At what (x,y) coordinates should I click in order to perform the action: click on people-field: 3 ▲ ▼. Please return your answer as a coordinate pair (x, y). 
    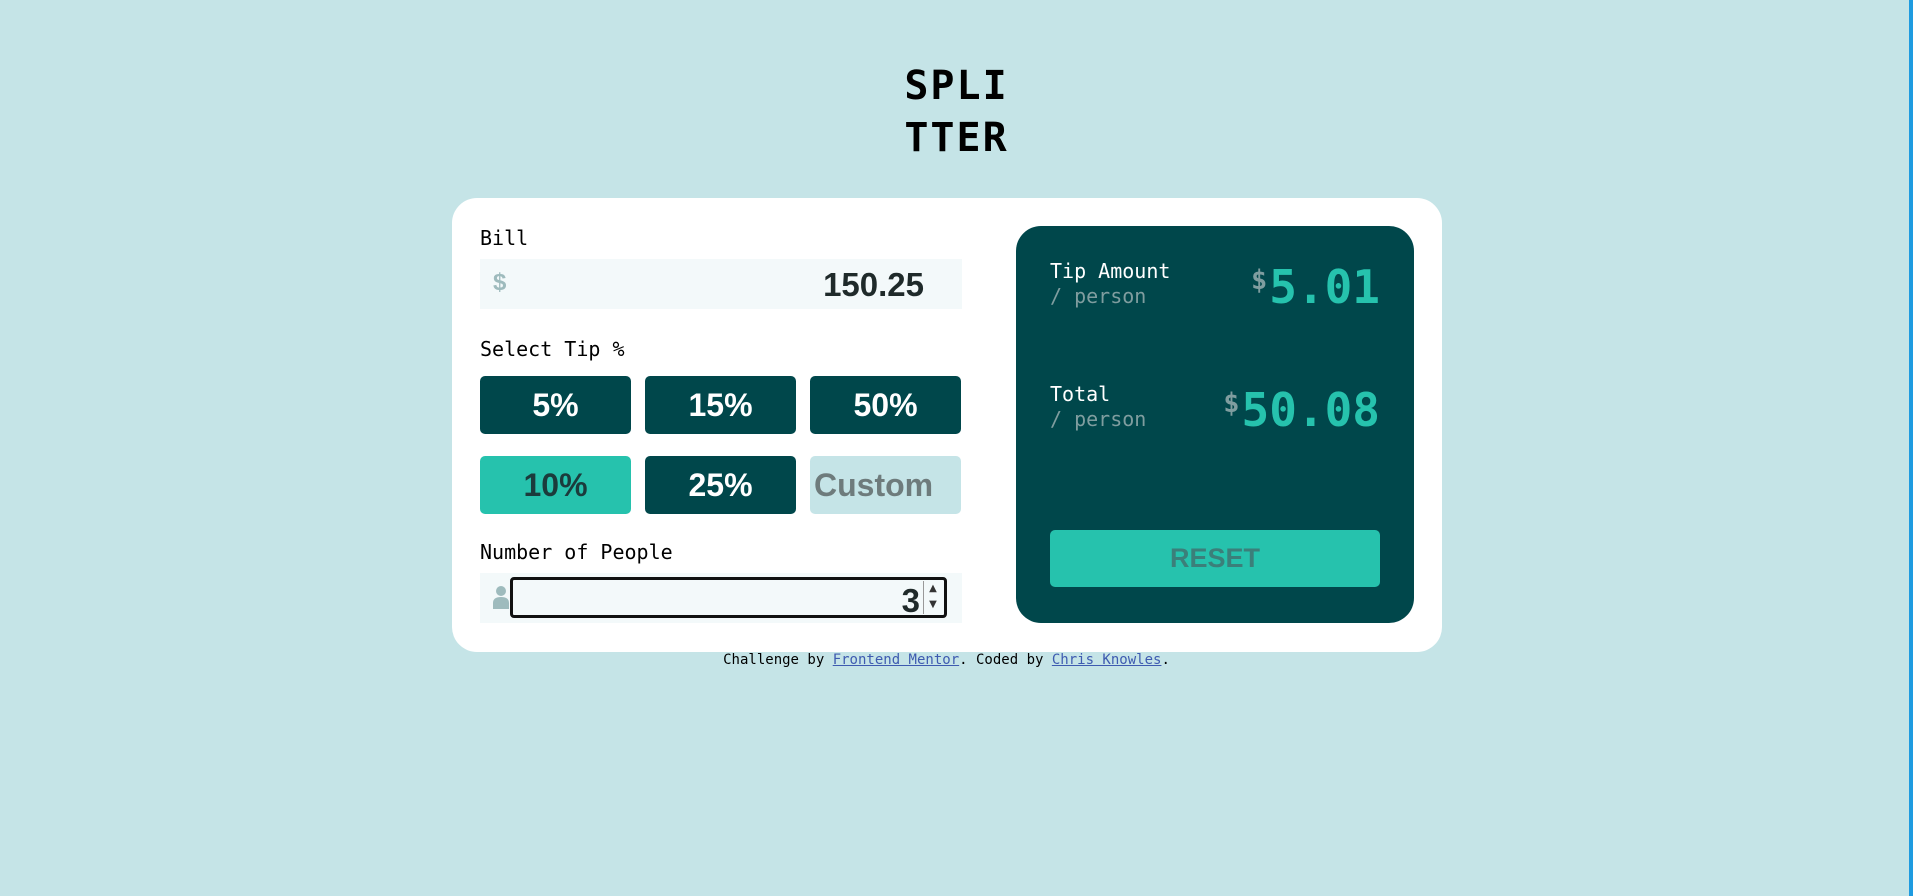
    Looking at the image, I should click on (721, 598).